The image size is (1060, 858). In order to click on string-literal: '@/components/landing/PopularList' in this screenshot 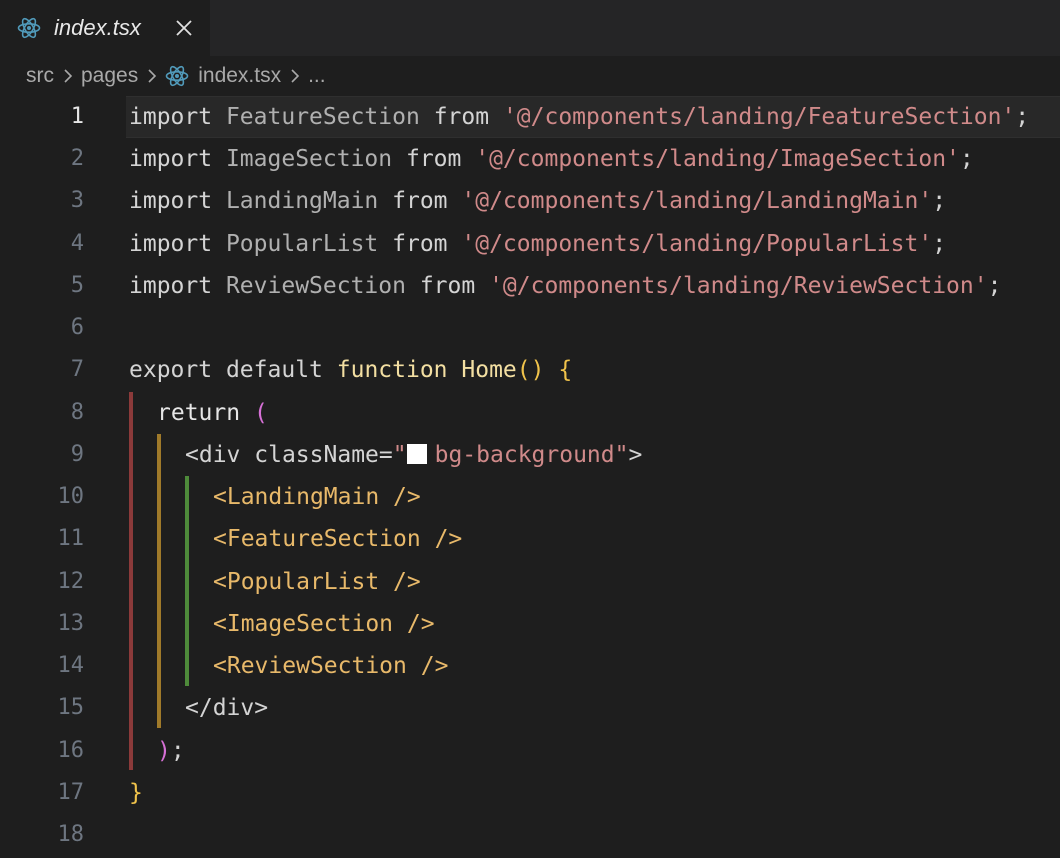, I will do `click(697, 244)`.